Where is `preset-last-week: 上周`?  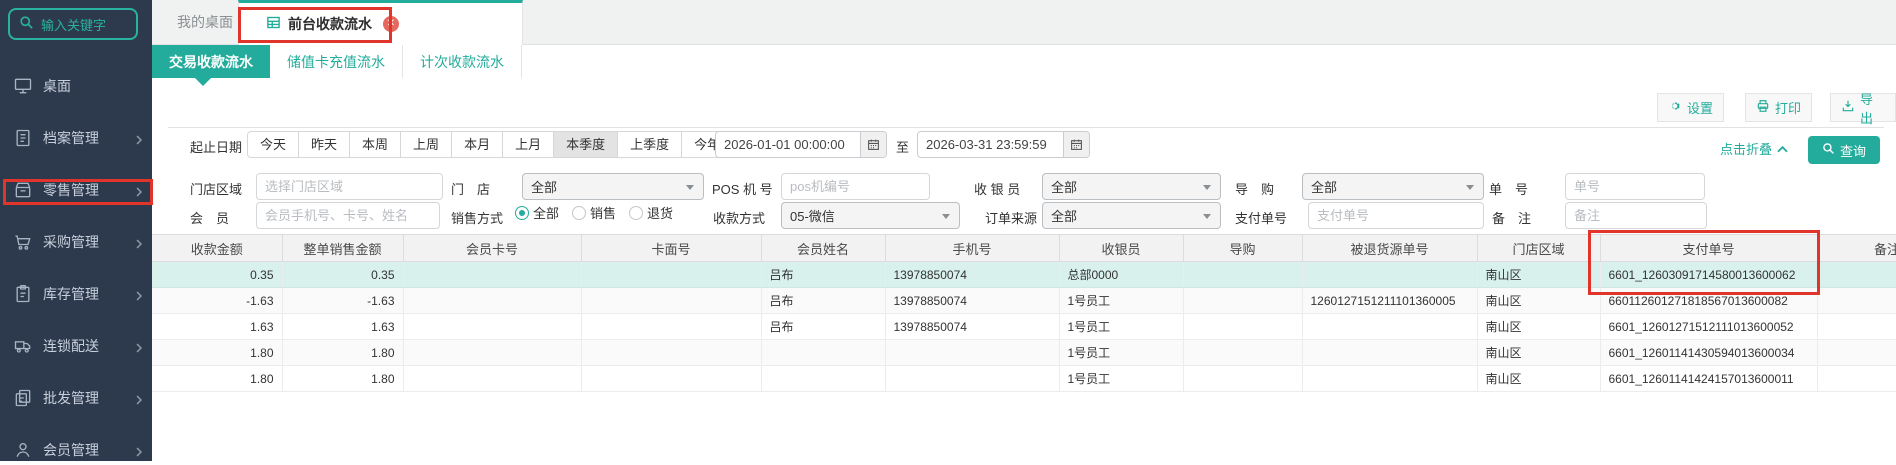
preset-last-week: 上周 is located at coordinates (427, 144).